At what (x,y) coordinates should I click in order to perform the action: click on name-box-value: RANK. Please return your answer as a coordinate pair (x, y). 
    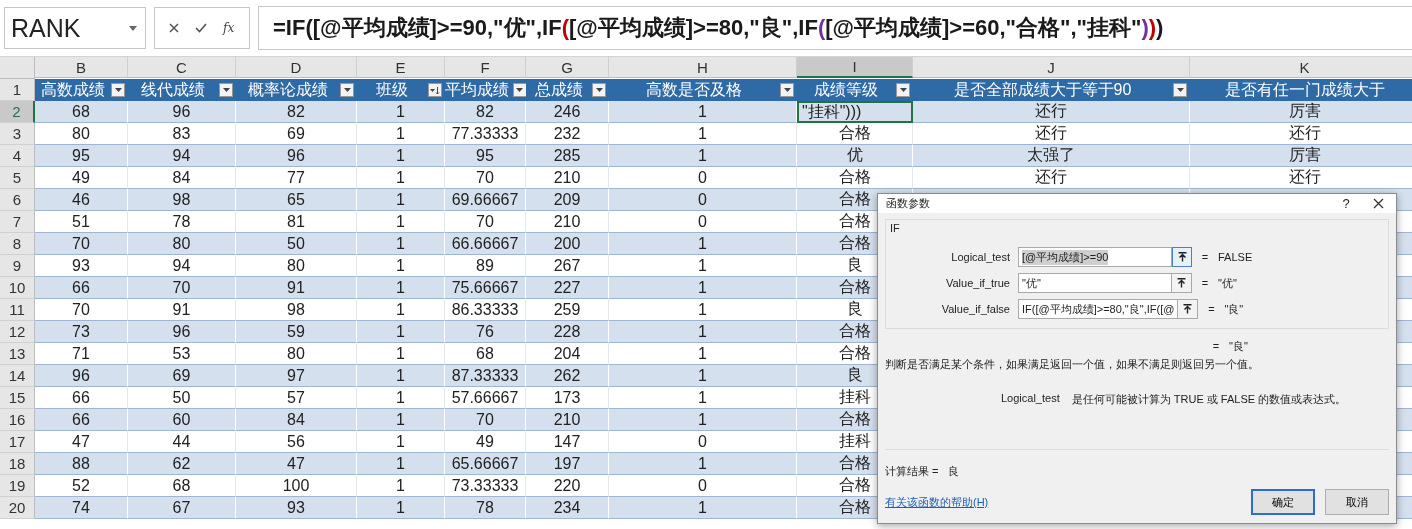
    Looking at the image, I should click on (46, 28).